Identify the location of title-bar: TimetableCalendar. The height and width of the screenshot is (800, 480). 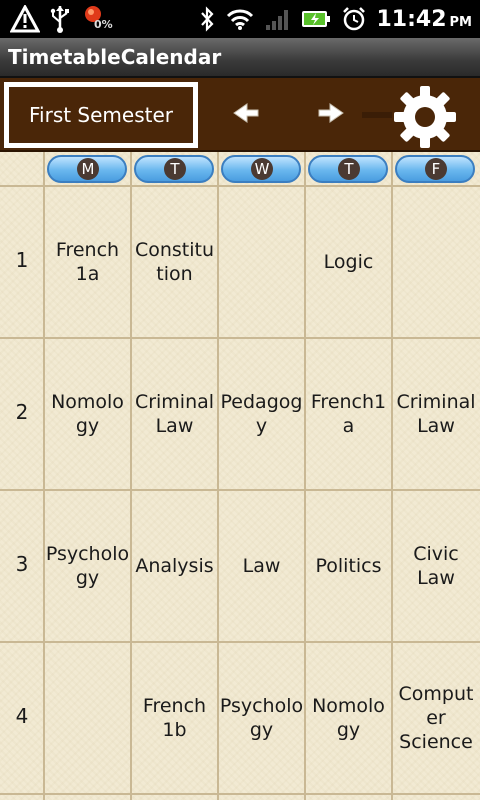
(240, 58).